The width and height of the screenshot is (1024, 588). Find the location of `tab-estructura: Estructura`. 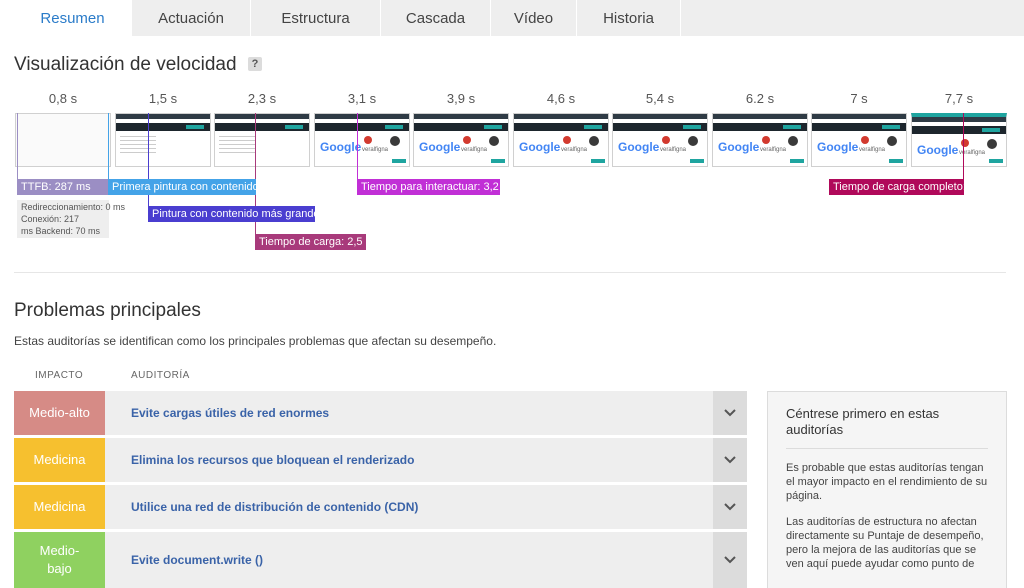

tab-estructura: Estructura is located at coordinates (316, 18).